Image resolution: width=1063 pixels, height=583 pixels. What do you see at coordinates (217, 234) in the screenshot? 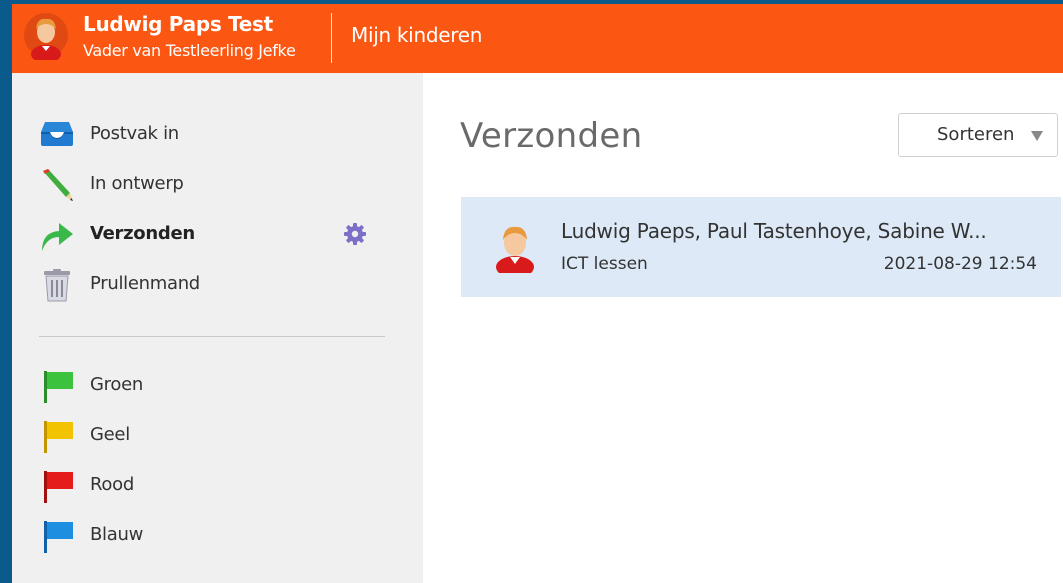
I see `sidebar-item-verzonden: Verzonden` at bounding box center [217, 234].